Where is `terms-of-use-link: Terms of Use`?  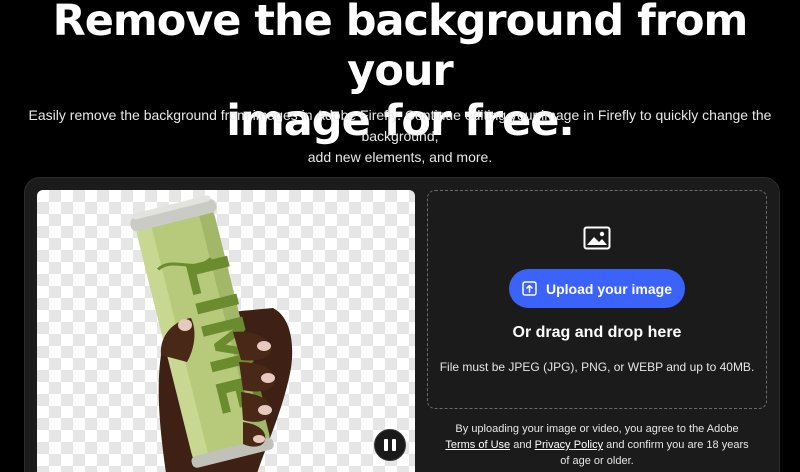
terms-of-use-link: Terms of Use is located at coordinates (477, 445).